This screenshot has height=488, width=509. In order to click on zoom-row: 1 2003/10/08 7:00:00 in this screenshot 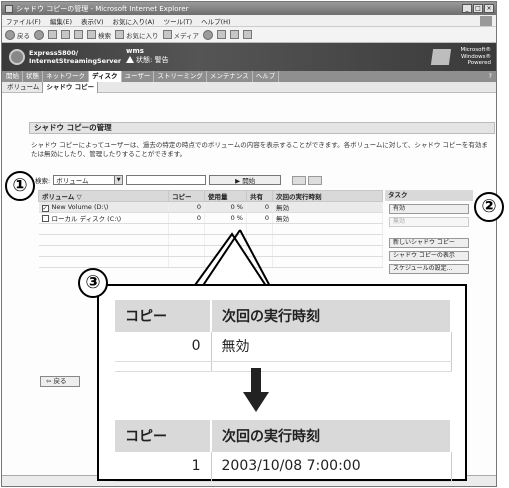, I will do `click(283, 467)`.